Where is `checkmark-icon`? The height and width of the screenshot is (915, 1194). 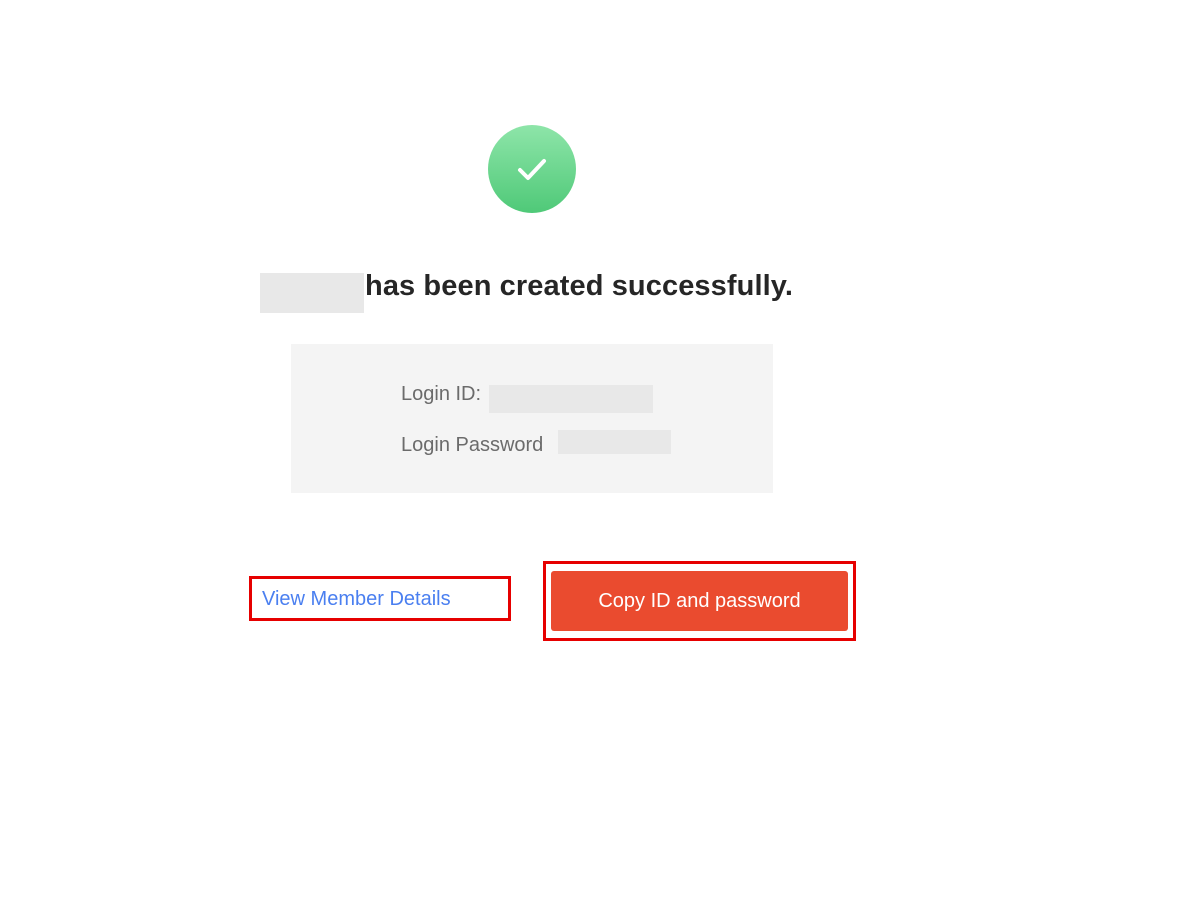
checkmark-icon is located at coordinates (532, 169).